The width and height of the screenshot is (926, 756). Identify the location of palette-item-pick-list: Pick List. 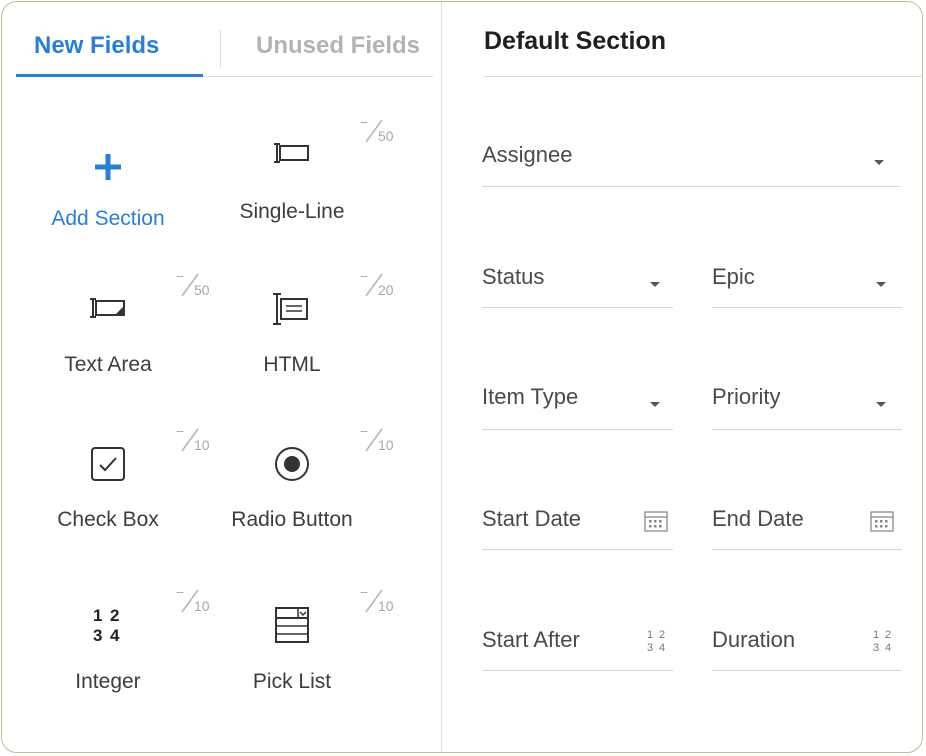
(292, 678).